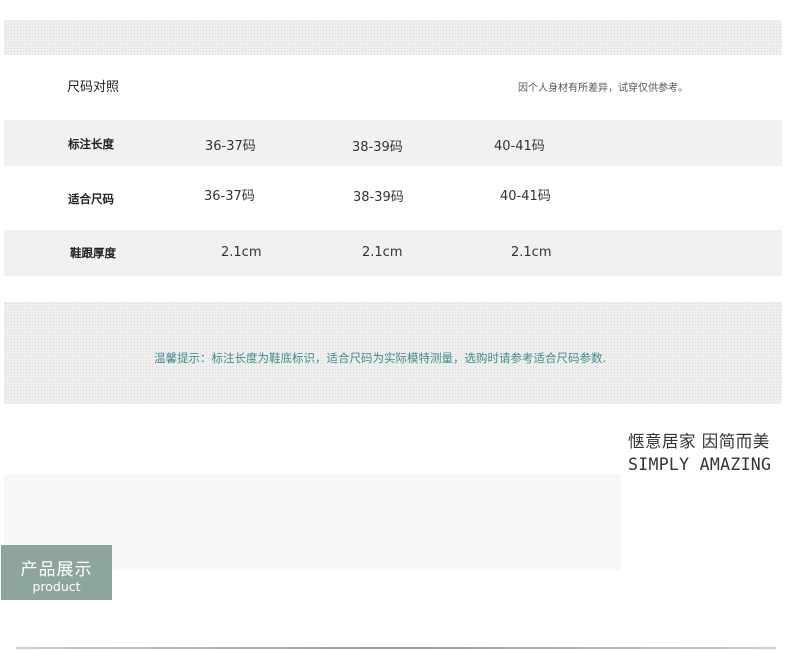 This screenshot has width=790, height=650. What do you see at coordinates (699, 441) in the screenshot?
I see `slogan-chinese: 惬意居家 因简而美` at bounding box center [699, 441].